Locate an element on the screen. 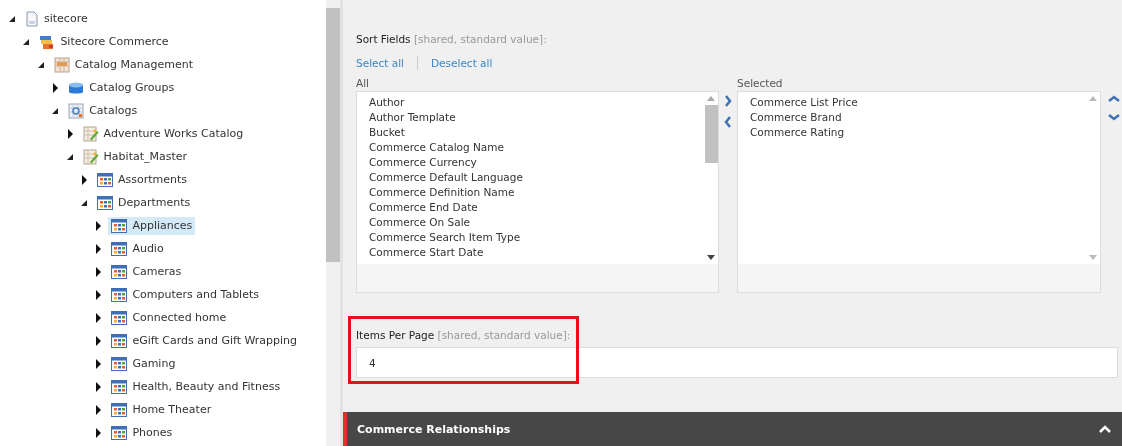  list-title: All is located at coordinates (363, 84).